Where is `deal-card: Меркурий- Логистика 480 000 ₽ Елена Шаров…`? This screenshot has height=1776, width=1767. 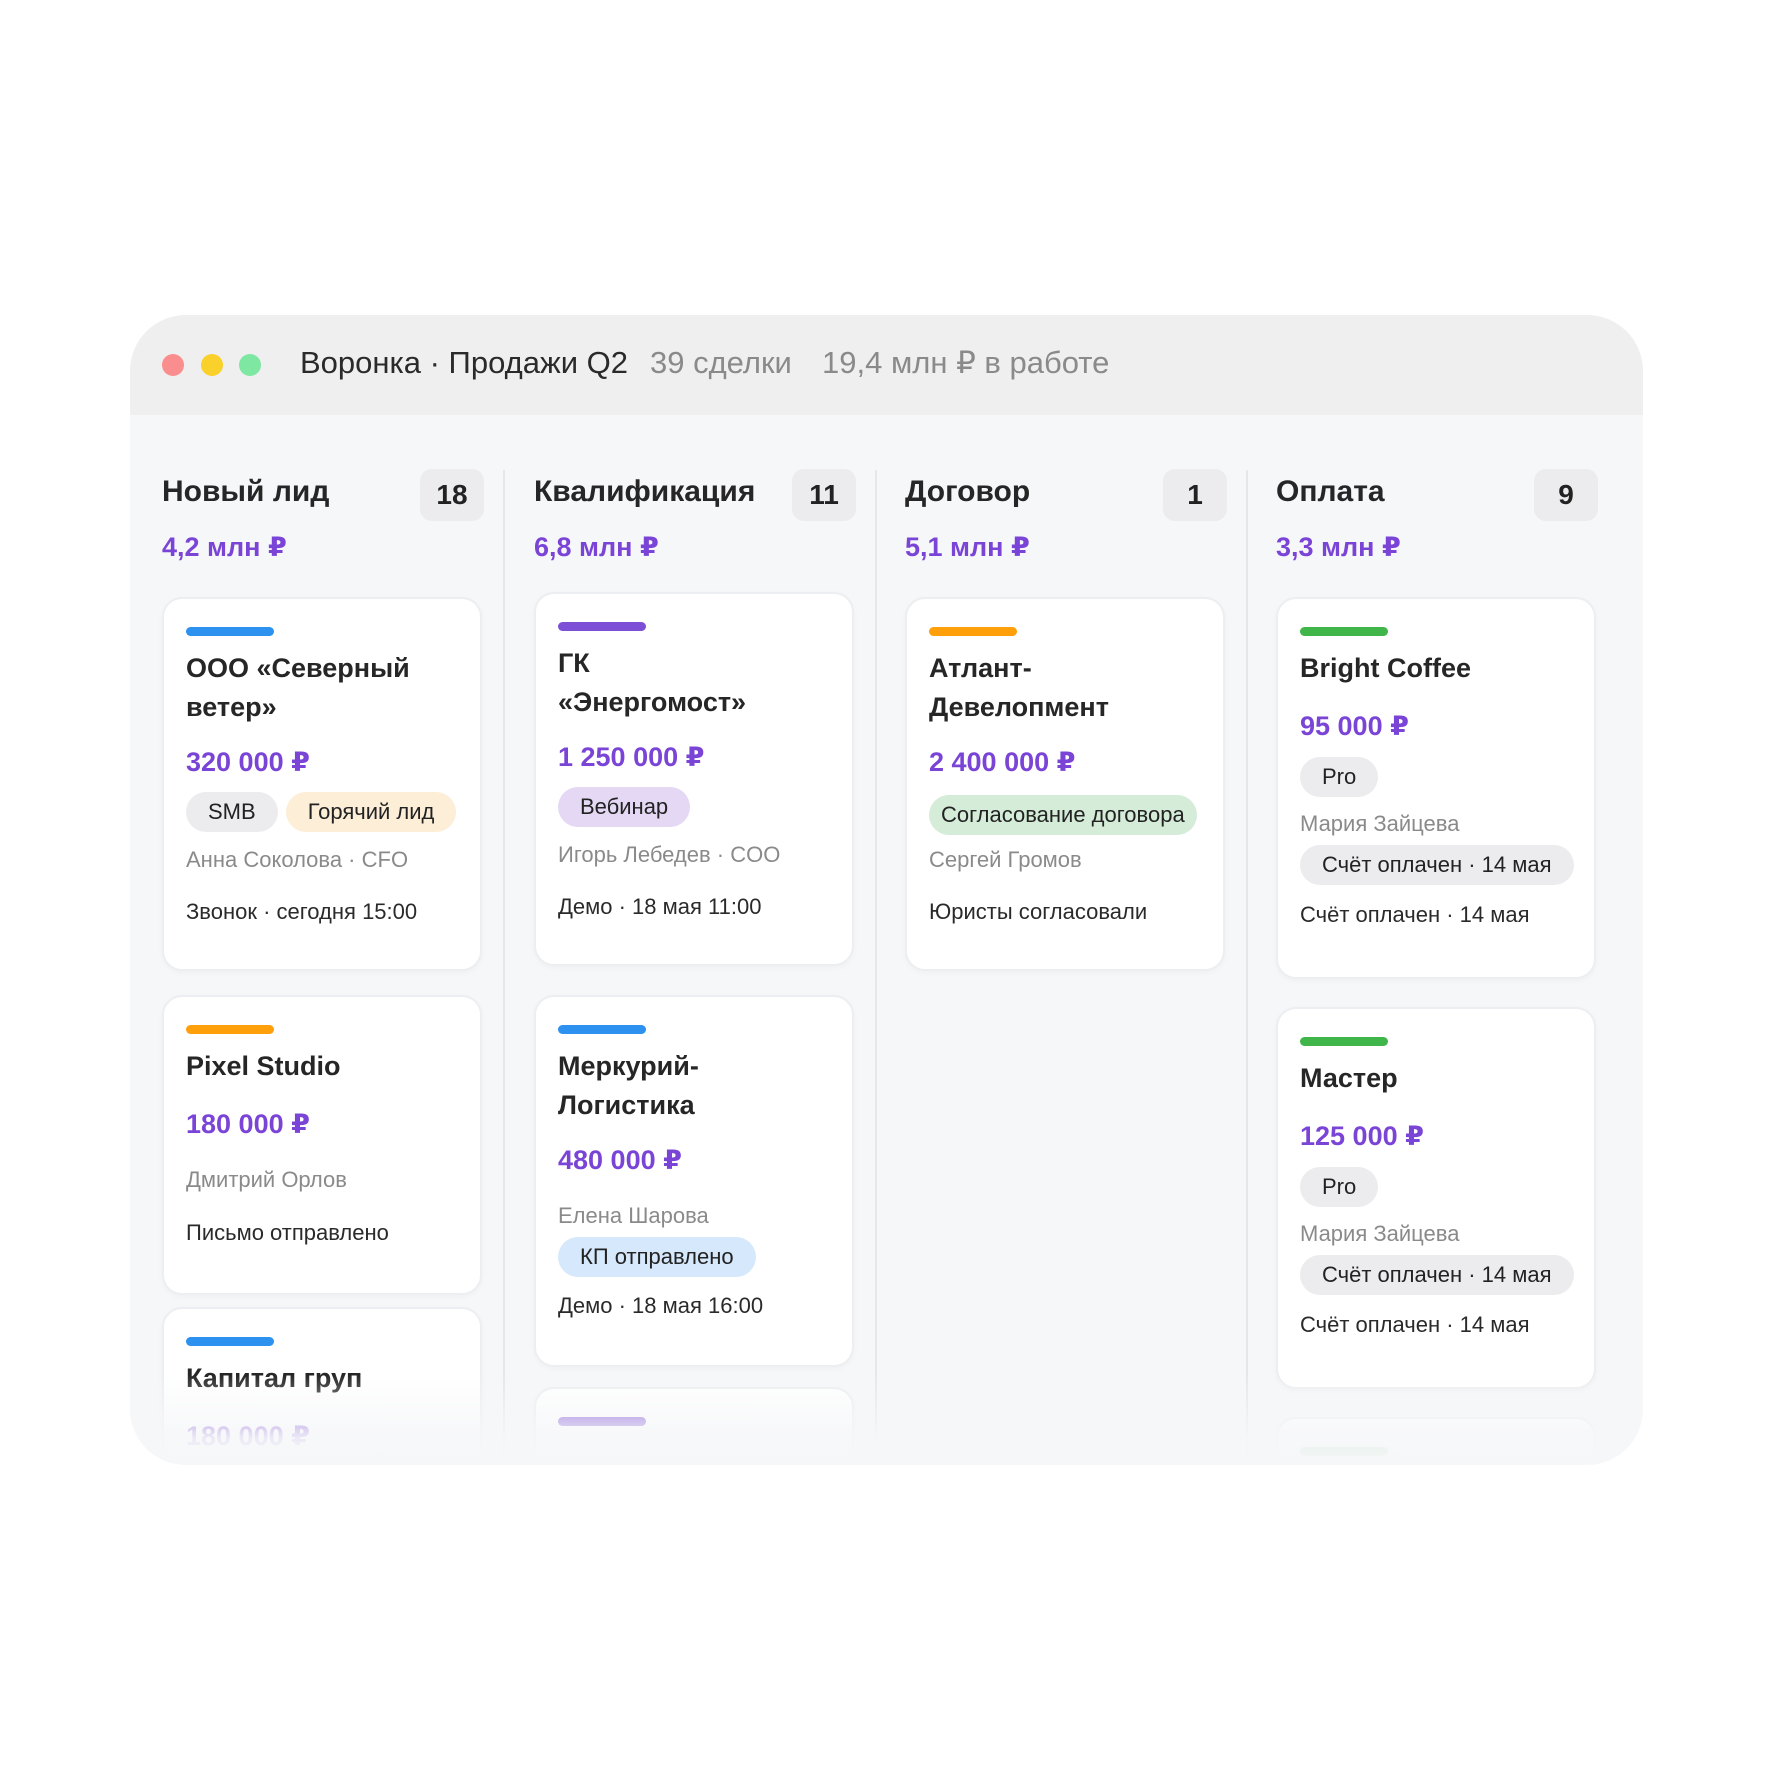
deal-card: Меркурий- Логистика 480 000 ₽ Елена Шаров… is located at coordinates (694, 1181).